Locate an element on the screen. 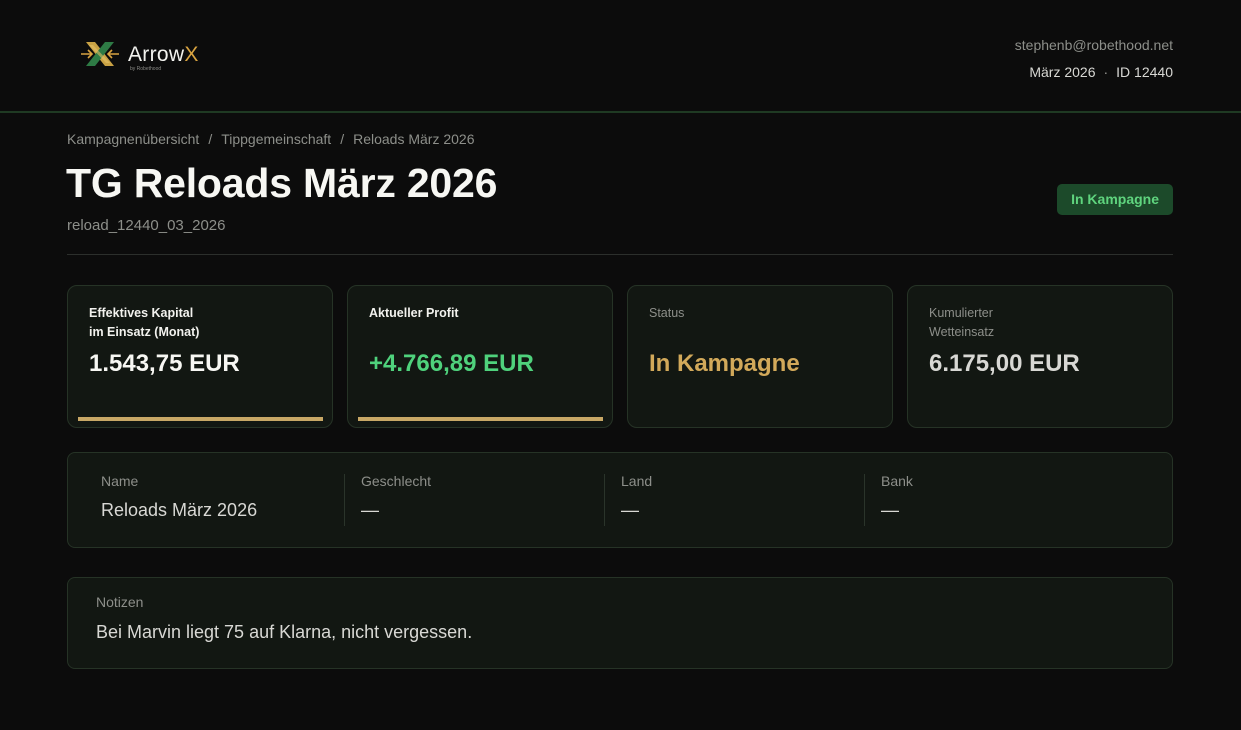 This screenshot has width=1241, height=730. card-value: In Kampagne is located at coordinates (724, 363).